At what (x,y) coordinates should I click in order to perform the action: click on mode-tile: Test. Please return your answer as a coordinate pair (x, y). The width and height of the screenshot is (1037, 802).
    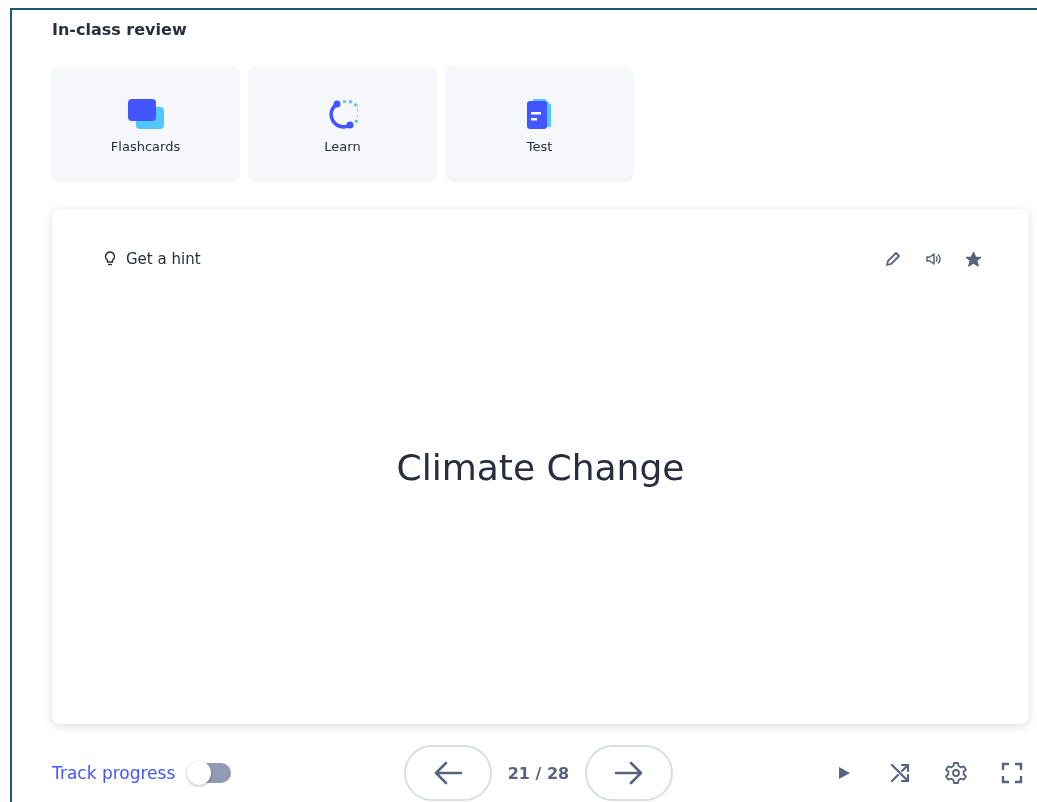
    Looking at the image, I should click on (539, 123).